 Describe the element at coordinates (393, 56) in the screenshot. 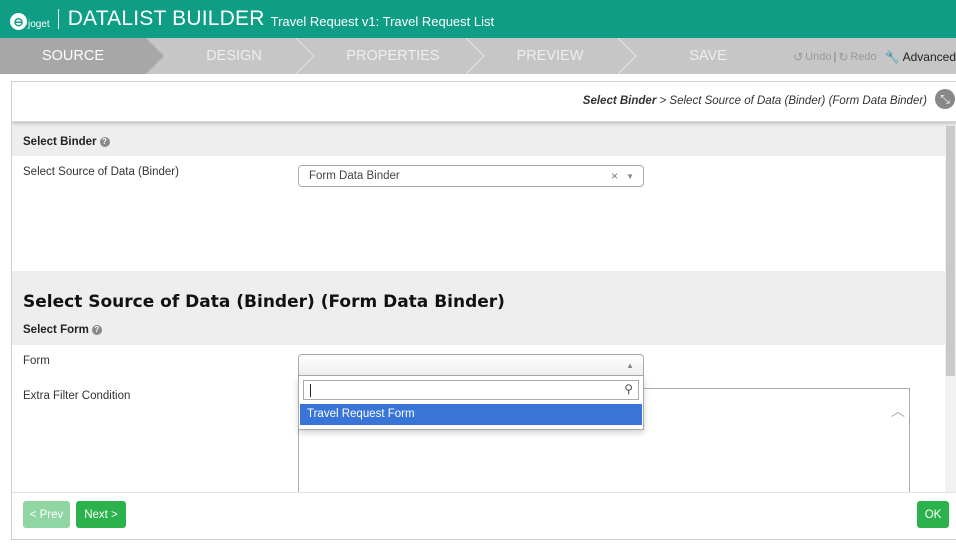

I see `step-properties: PROPERTIES` at that location.